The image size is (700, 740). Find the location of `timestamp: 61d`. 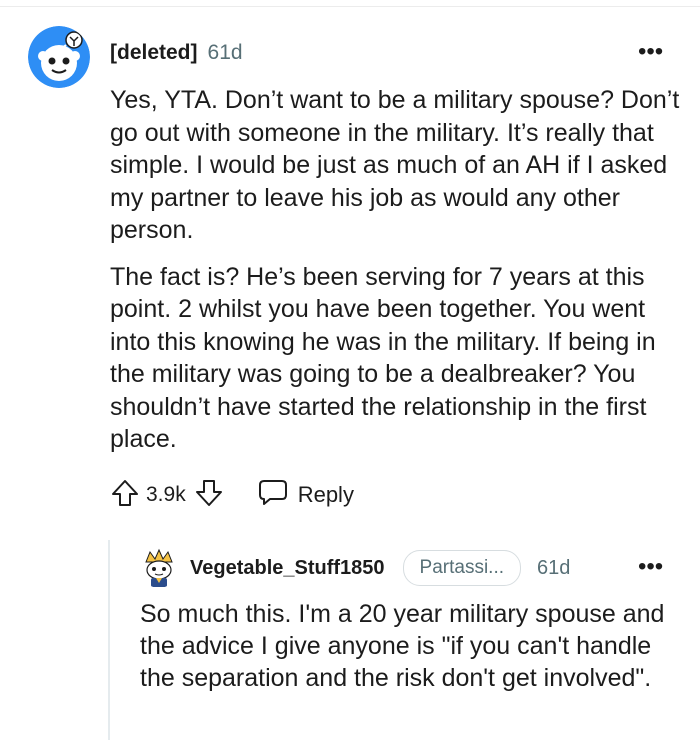

timestamp: 61d is located at coordinates (225, 52).